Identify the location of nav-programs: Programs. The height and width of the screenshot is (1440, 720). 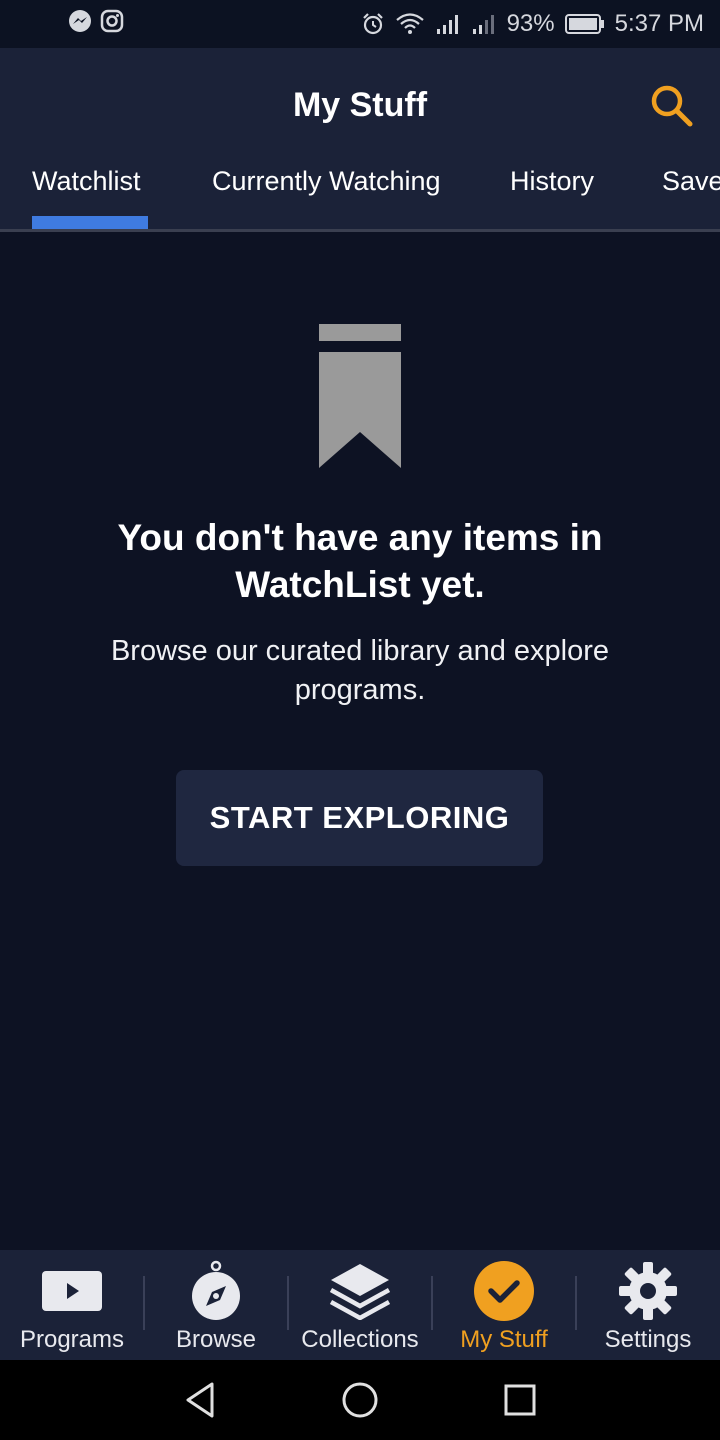
(72, 1305).